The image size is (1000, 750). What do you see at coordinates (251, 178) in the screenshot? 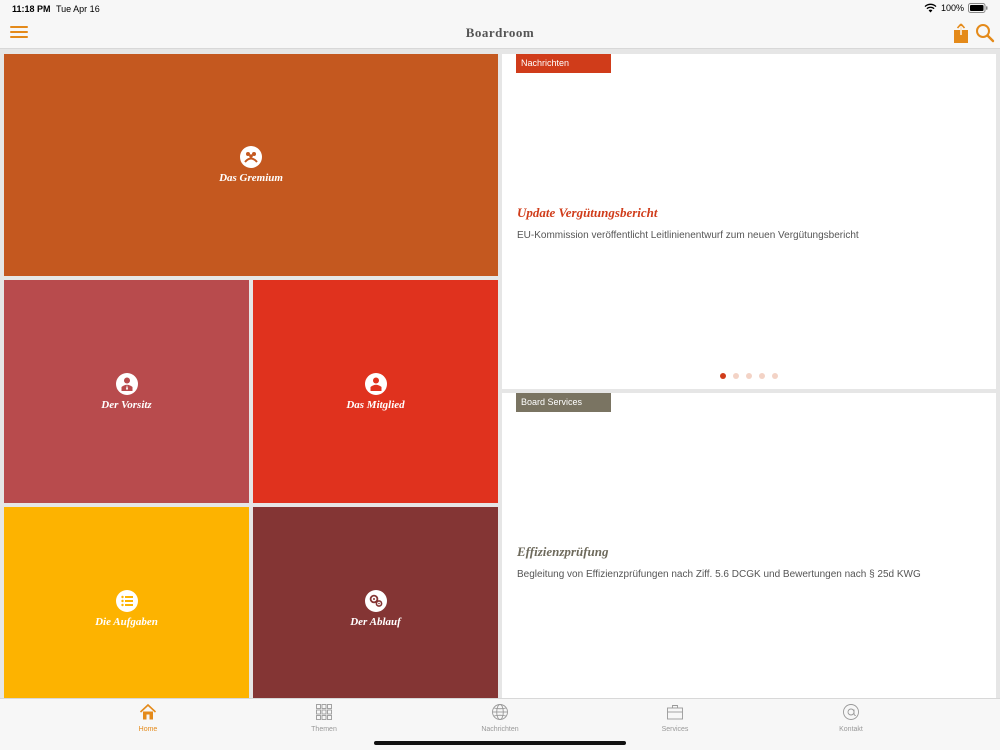
I see `tile-label: Das Gremium` at bounding box center [251, 178].